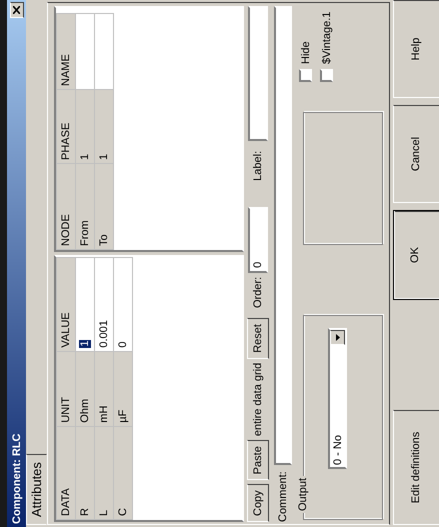 Image resolution: width=439 pixels, height=527 pixels. Describe the element at coordinates (66, 305) in the screenshot. I see `column-header: VALUE` at that location.